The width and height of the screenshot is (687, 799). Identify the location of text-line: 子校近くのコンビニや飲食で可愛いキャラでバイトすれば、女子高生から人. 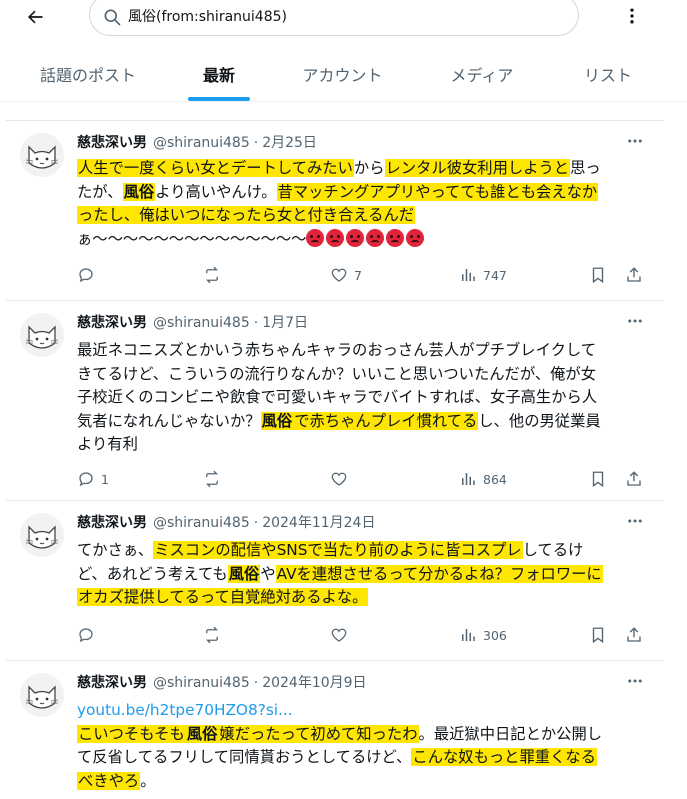
(369, 398).